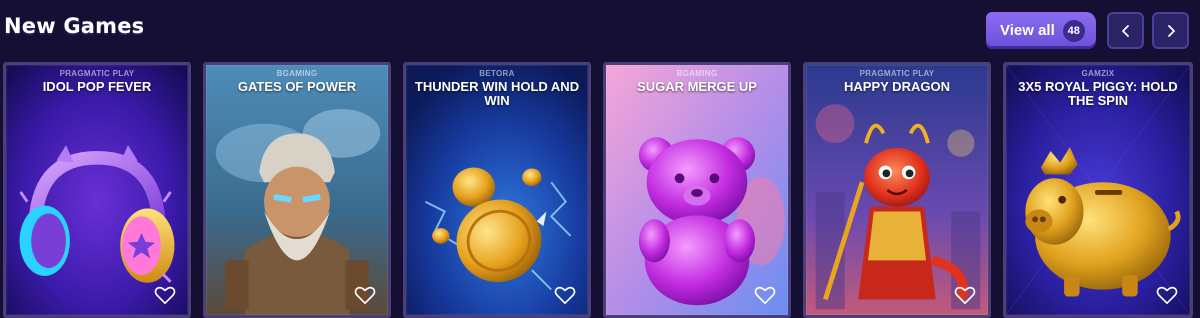 This screenshot has height=318, width=1200. I want to click on chevron-left-icon, so click(1125, 30).